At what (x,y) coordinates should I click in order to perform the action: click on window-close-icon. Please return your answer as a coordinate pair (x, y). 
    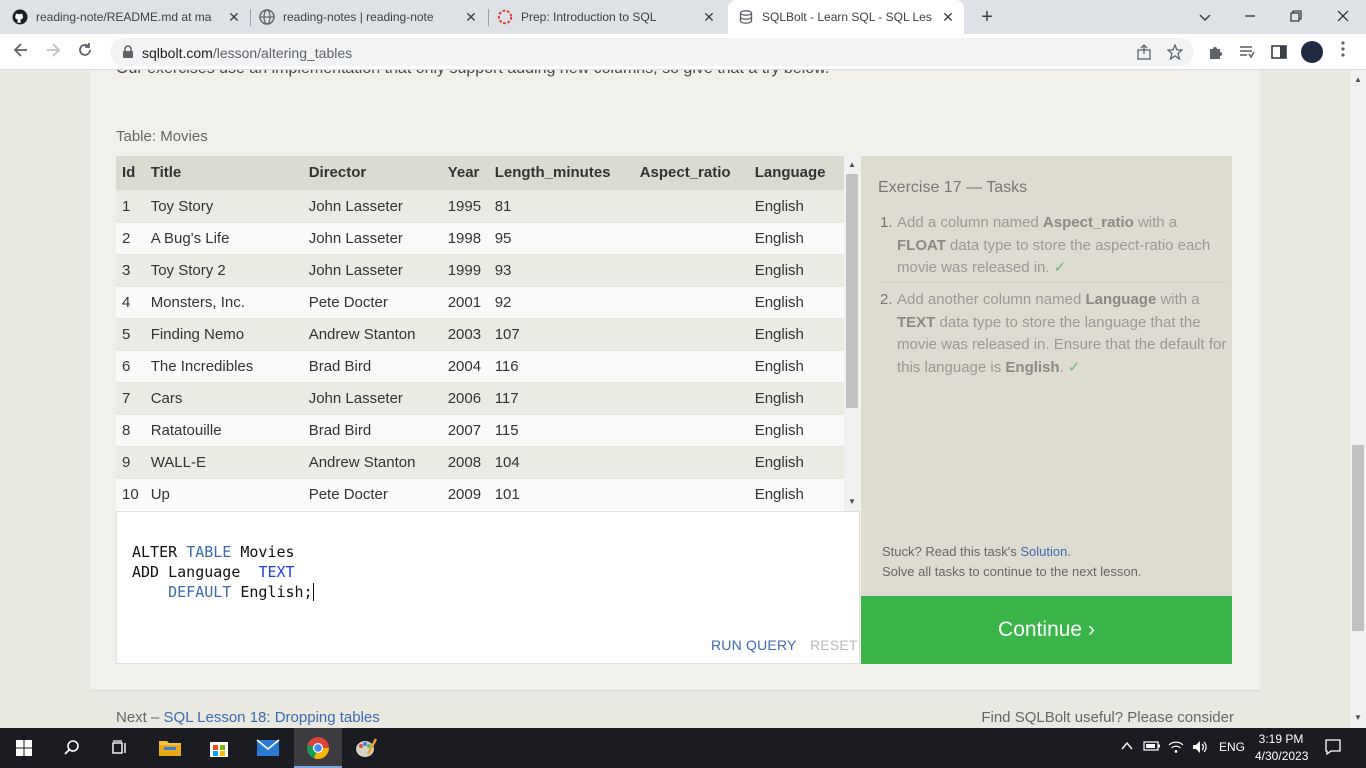
    Looking at the image, I should click on (1343, 17).